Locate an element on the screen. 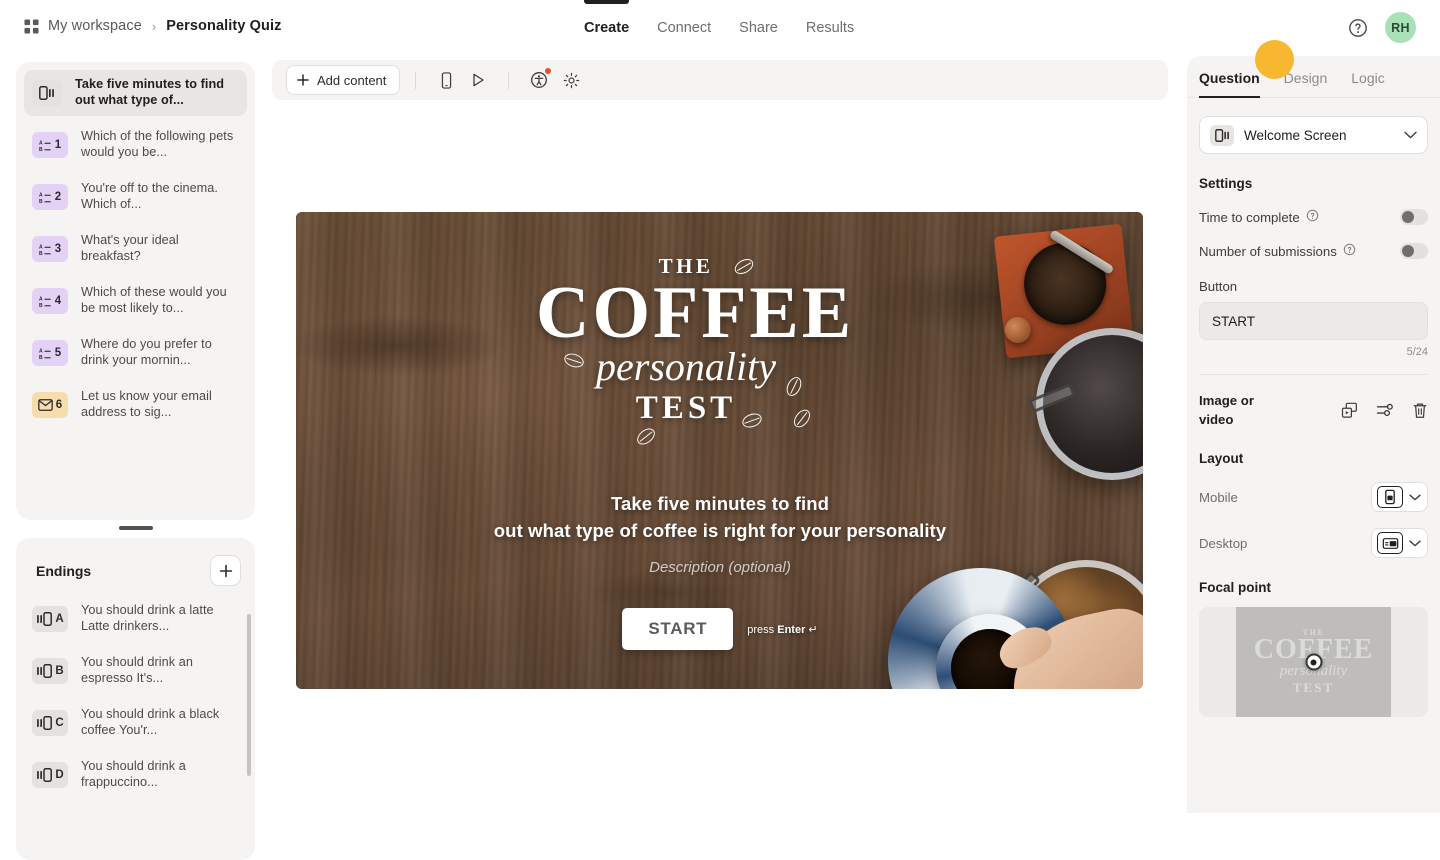  ending-screen-icon: A is located at coordinates (50, 619).